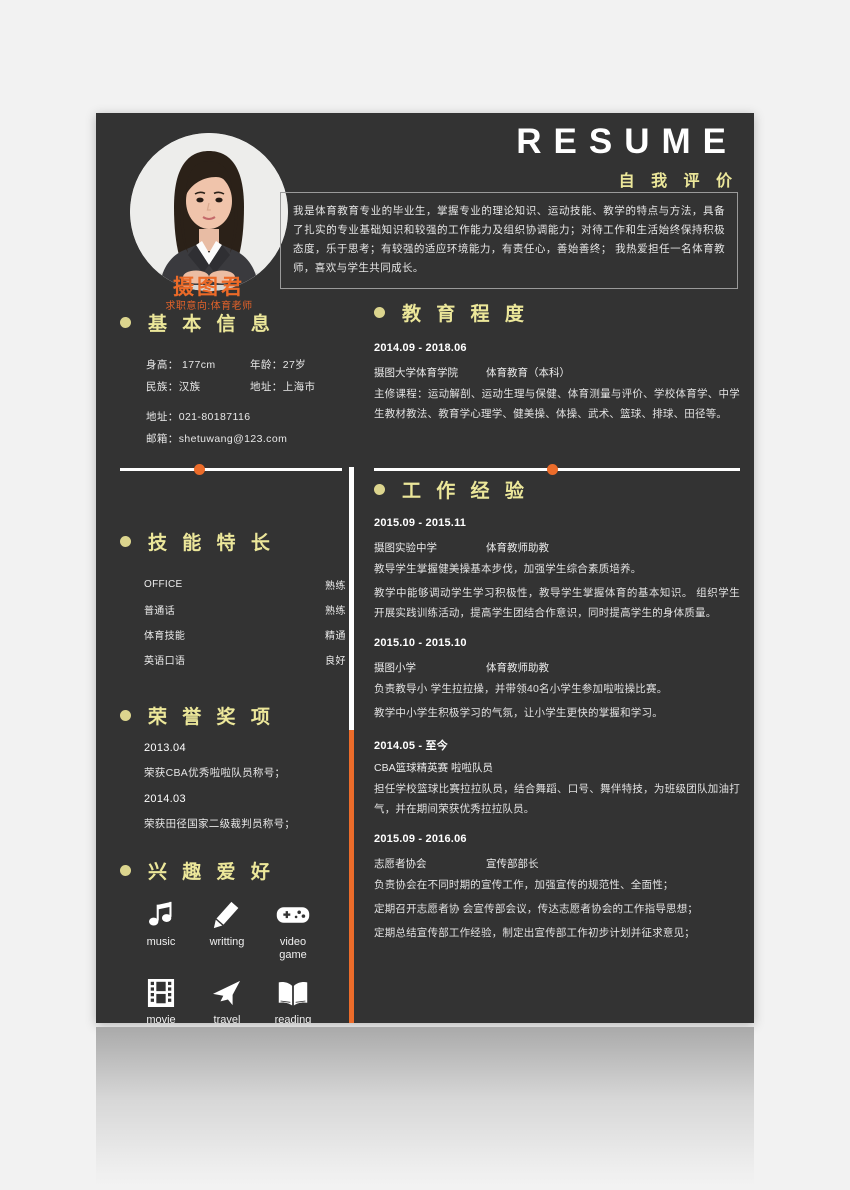  I want to click on gamepad-icon, so click(293, 915).